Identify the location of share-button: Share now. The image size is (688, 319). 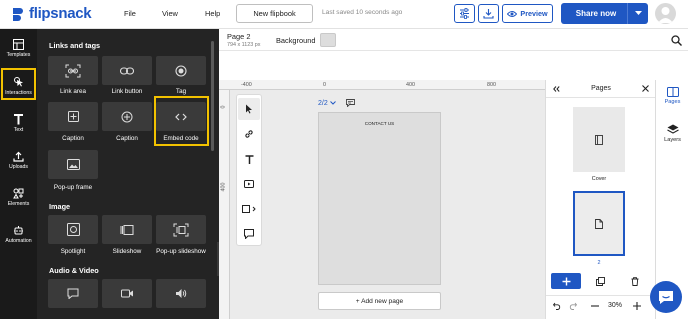
(604, 13).